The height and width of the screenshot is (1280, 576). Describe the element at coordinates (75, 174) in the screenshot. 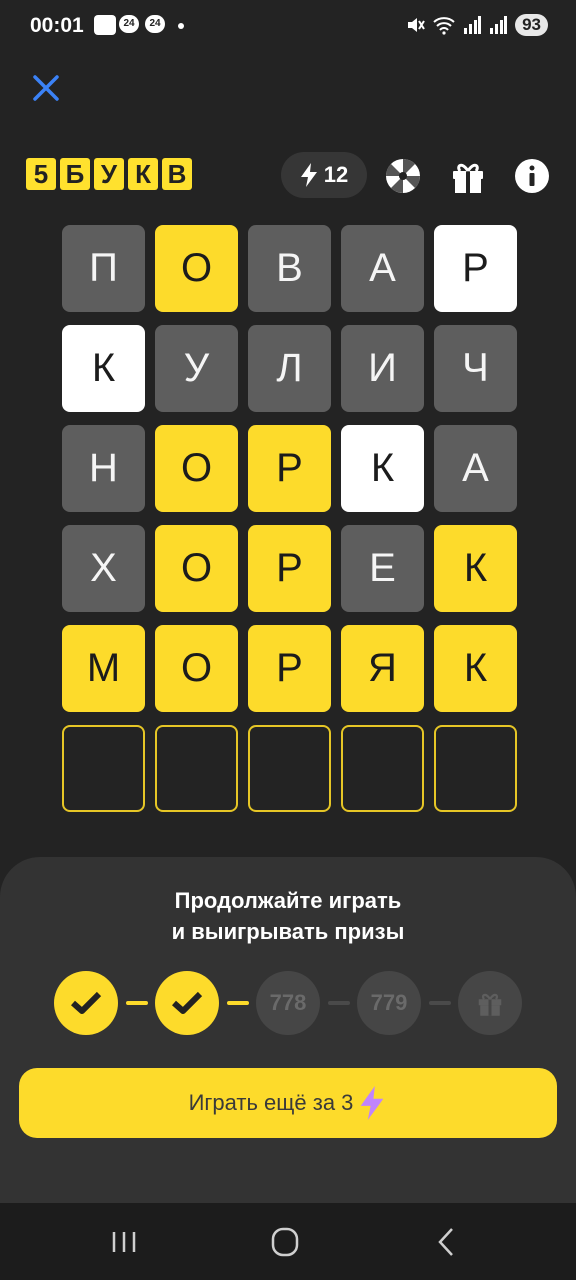

I see `logo-letter: Б` at that location.